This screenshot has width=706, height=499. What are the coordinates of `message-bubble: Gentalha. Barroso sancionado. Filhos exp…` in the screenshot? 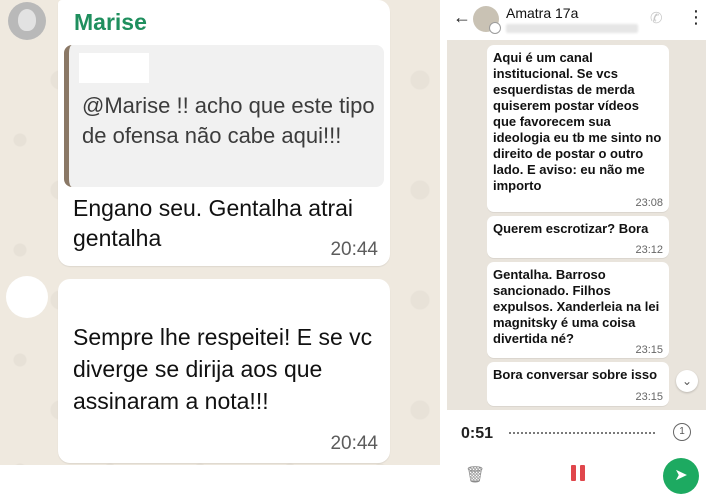 It's located at (578, 310).